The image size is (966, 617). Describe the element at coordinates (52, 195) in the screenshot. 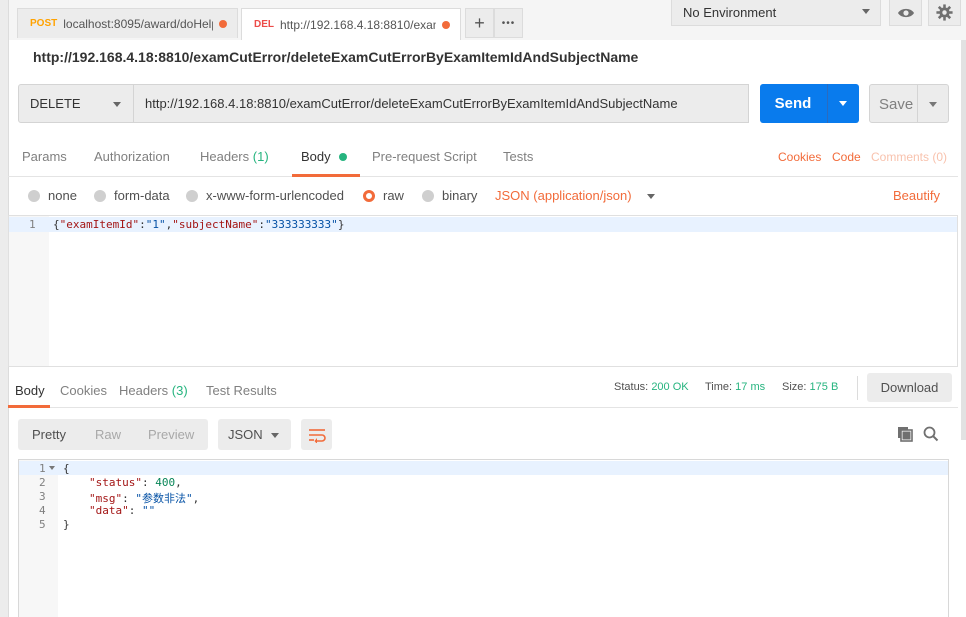

I see `radio-none: none` at that location.